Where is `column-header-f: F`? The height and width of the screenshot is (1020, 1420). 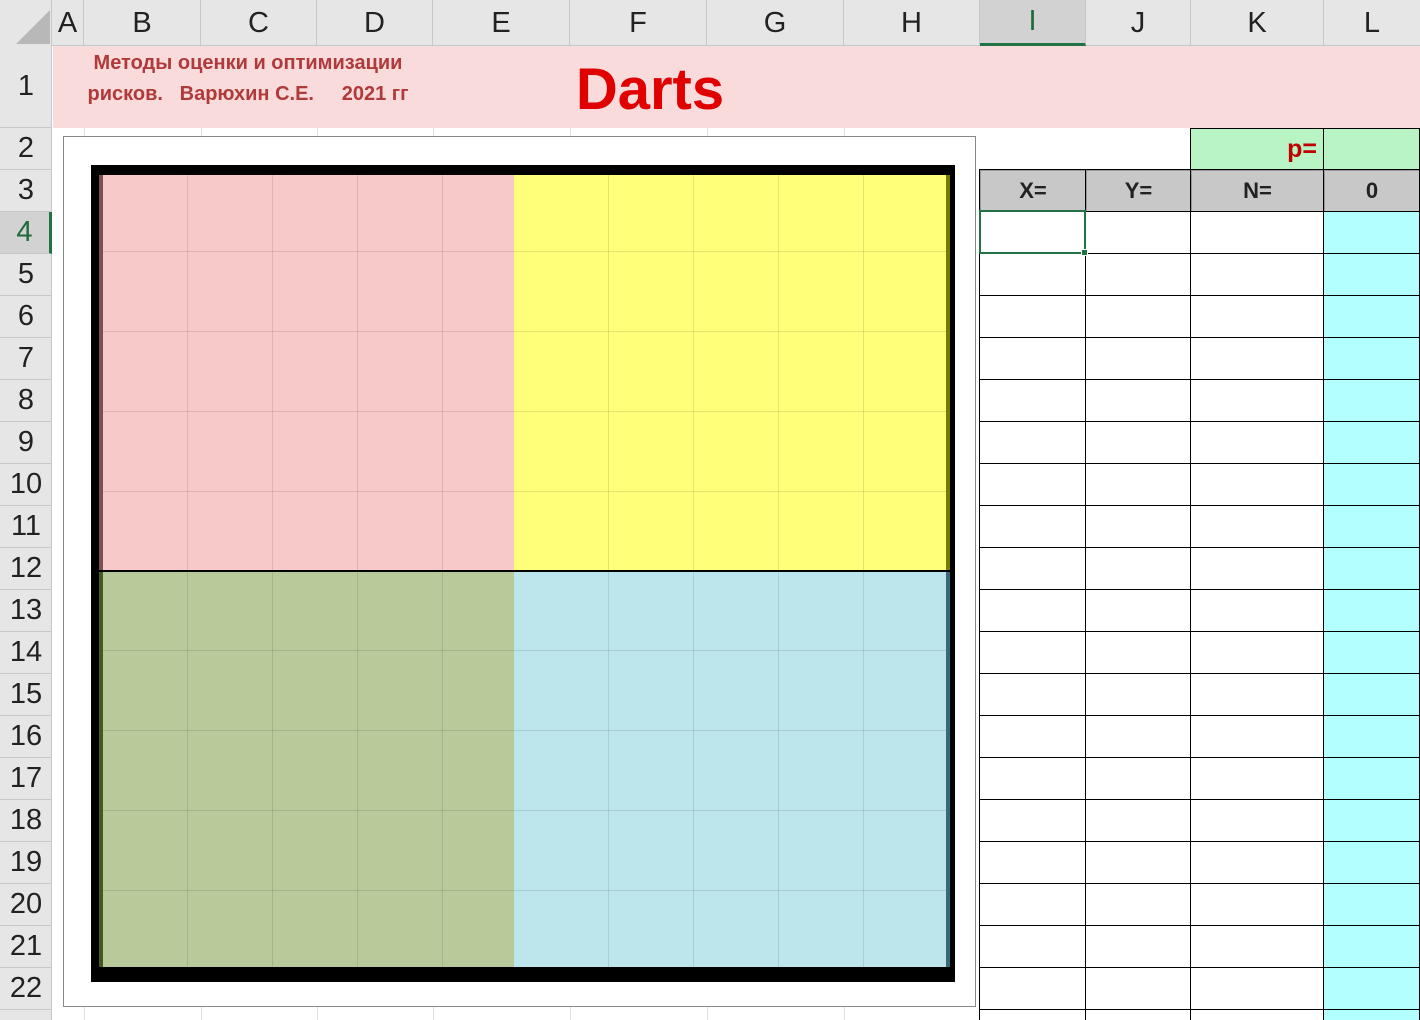
column-header-f: F is located at coordinates (638, 23).